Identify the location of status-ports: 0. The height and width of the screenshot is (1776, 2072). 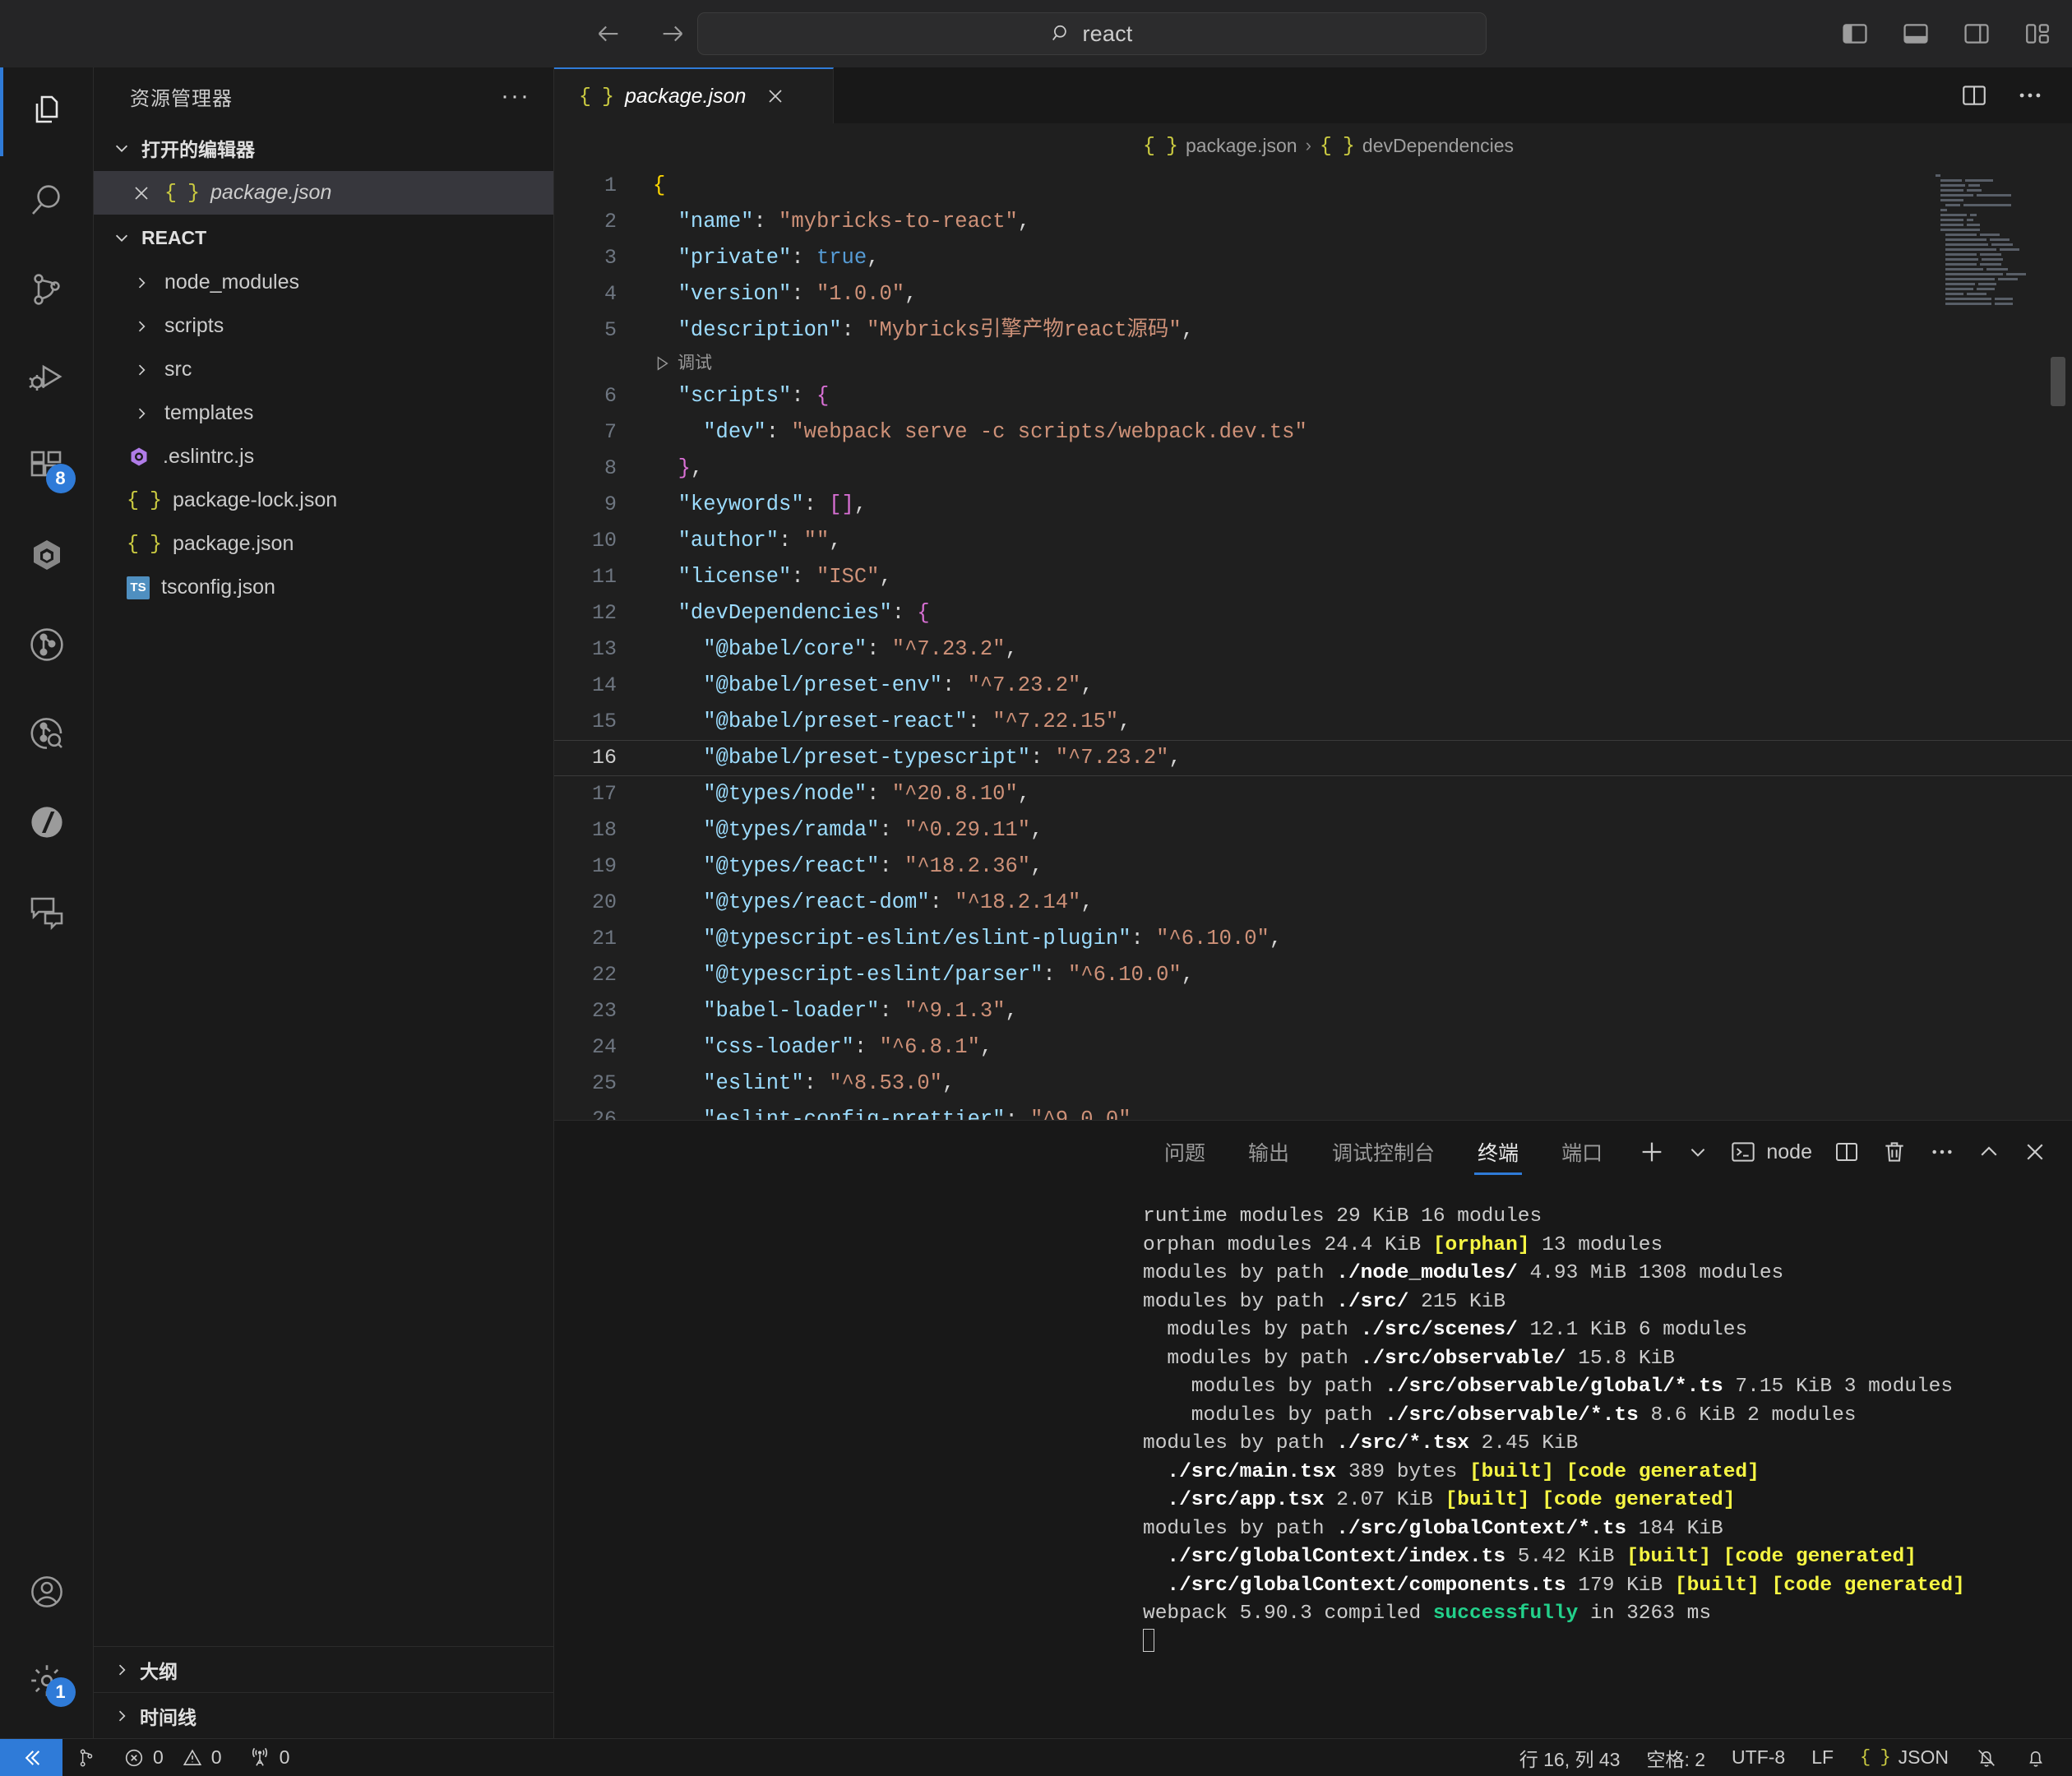
(269, 1757).